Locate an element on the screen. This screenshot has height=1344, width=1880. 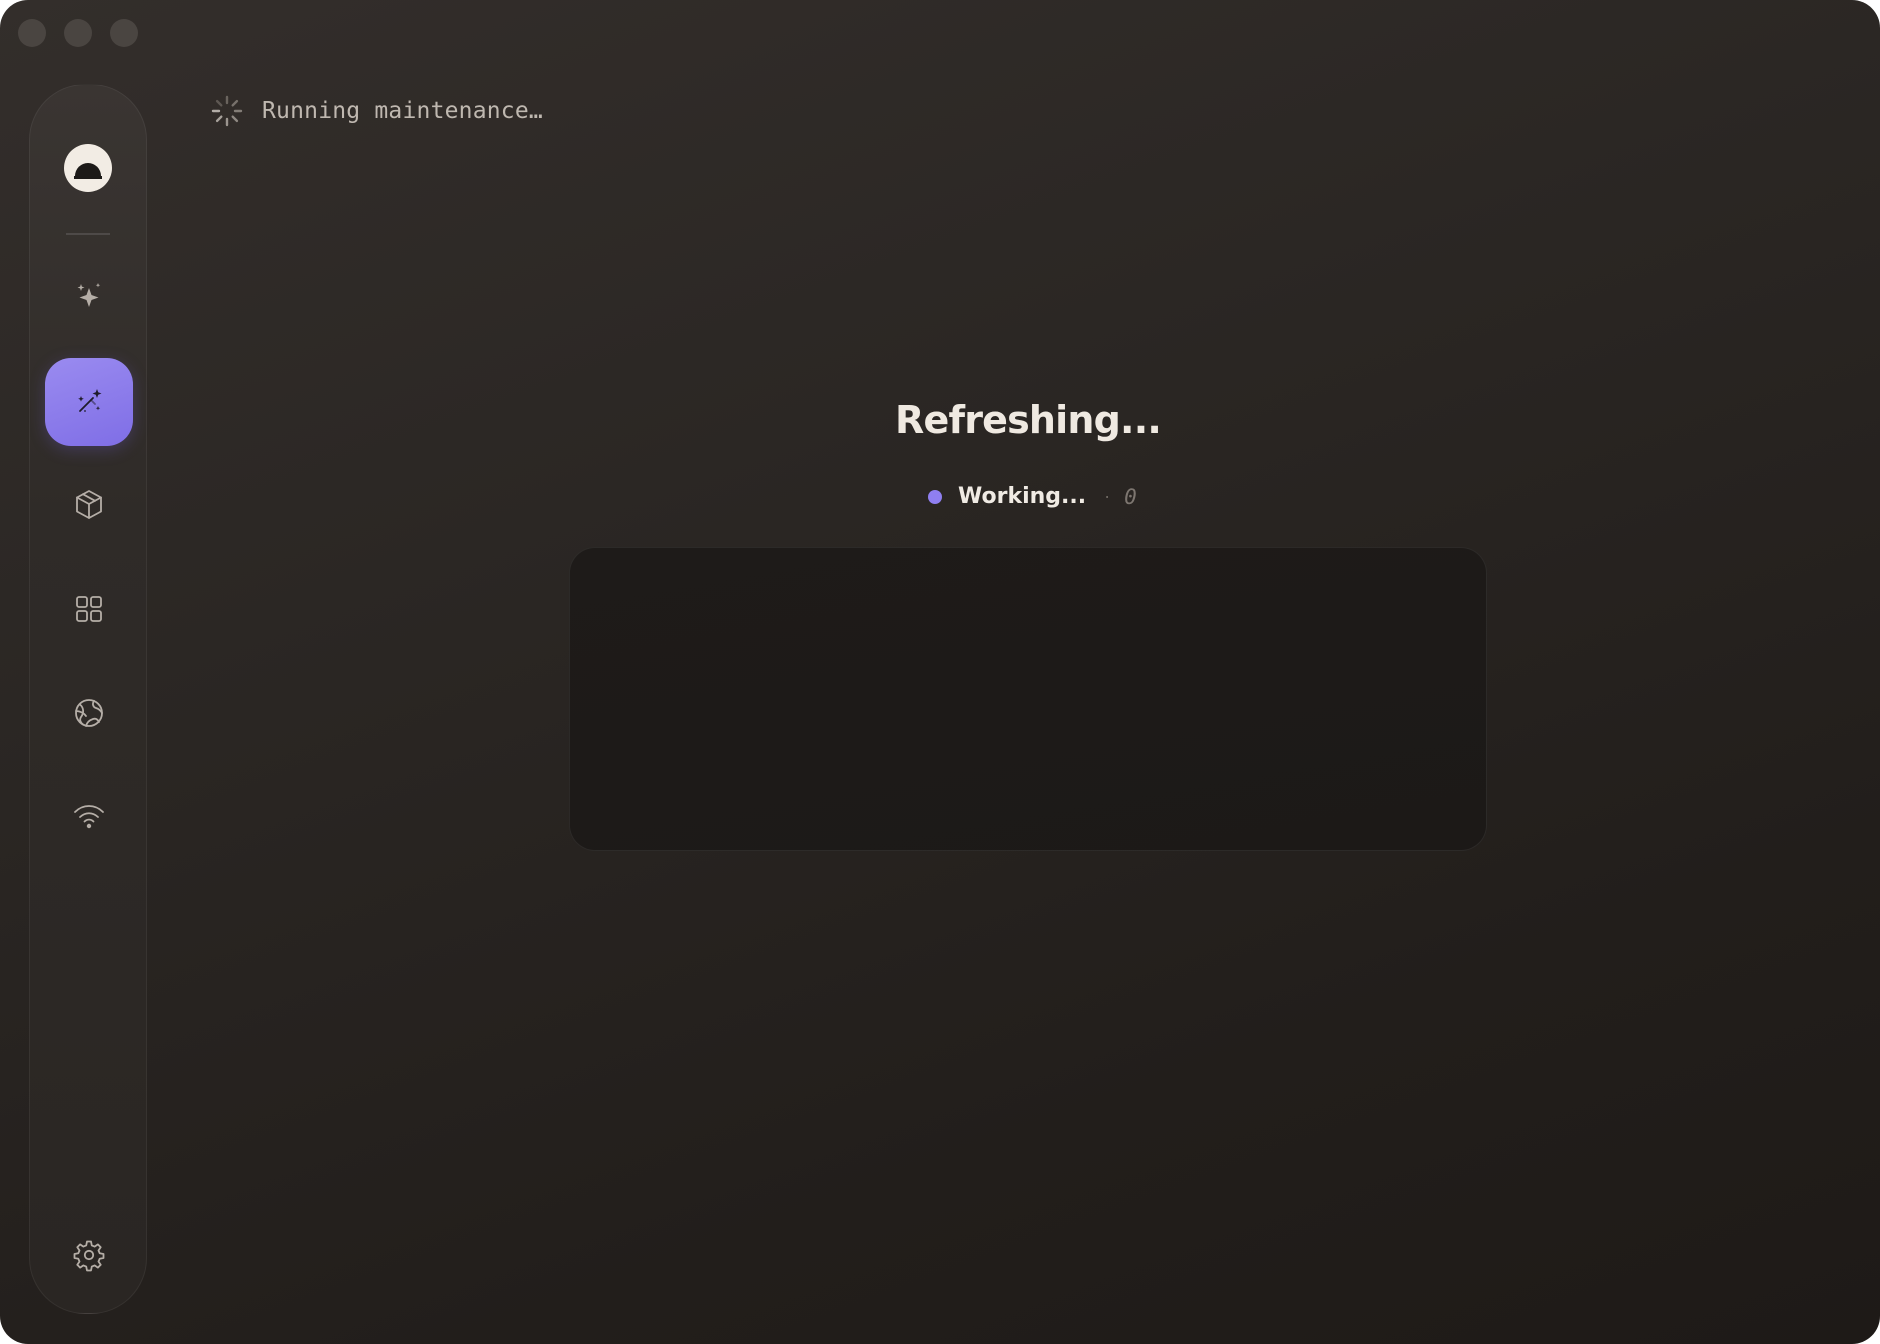
cube-icon is located at coordinates (89, 504).